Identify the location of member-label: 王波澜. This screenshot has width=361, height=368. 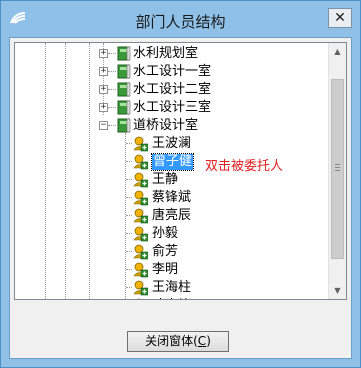
(171, 144).